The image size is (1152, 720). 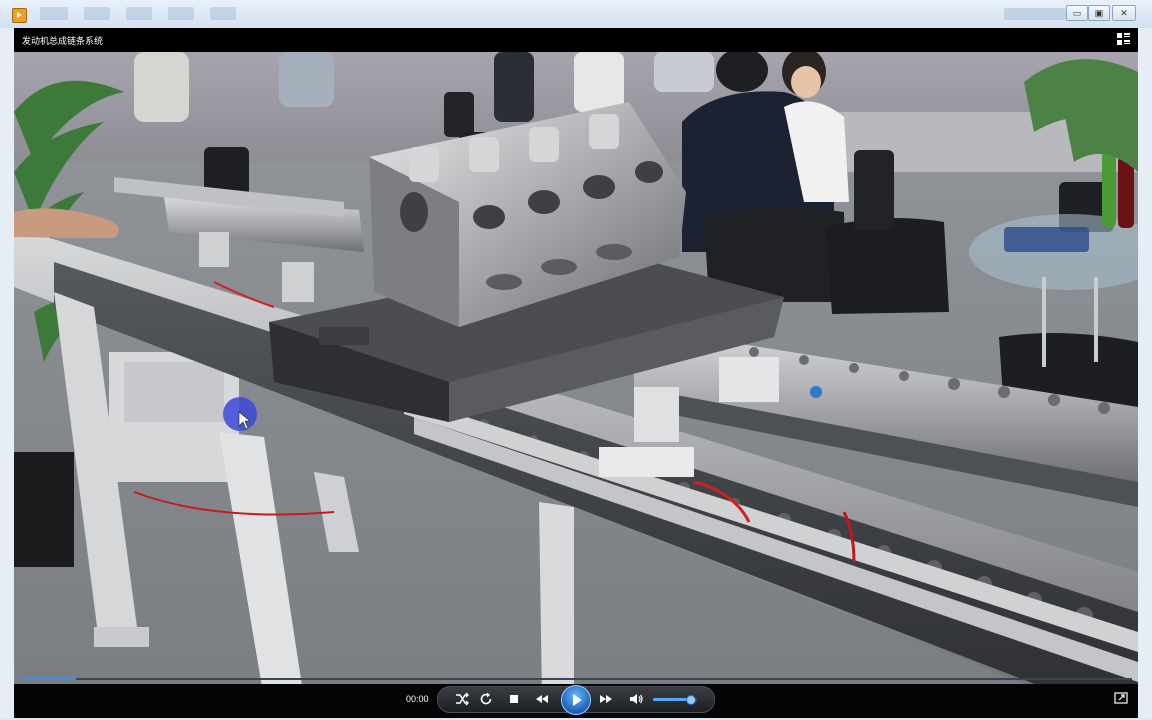 I want to click on volume-slider-knob, so click(x=691, y=700).